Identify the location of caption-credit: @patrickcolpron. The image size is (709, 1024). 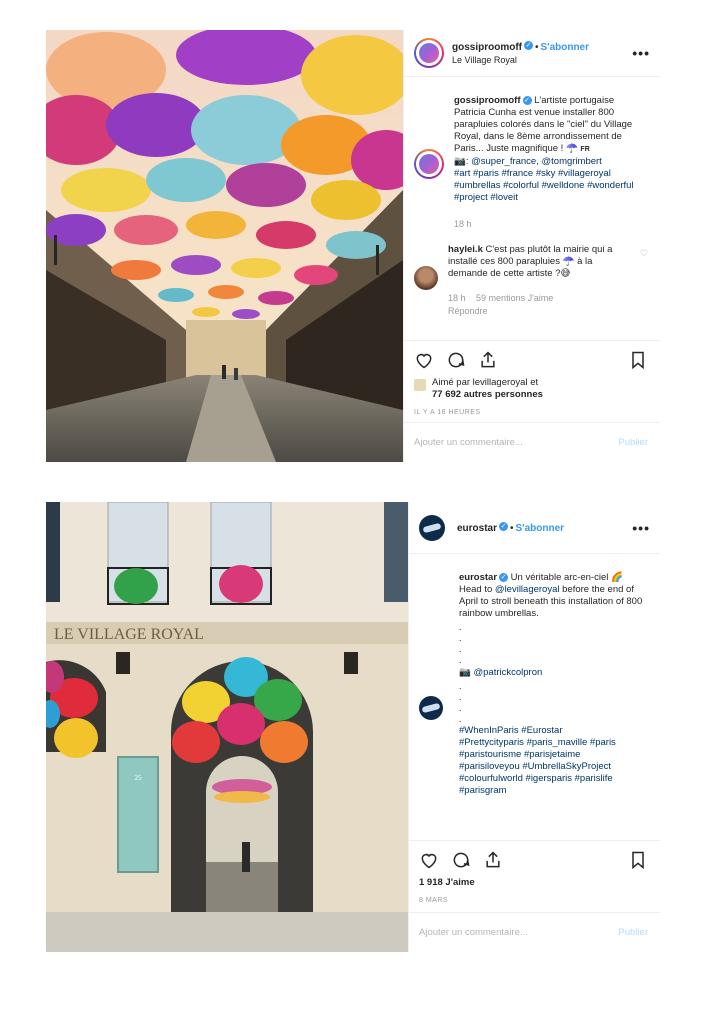
(507, 672).